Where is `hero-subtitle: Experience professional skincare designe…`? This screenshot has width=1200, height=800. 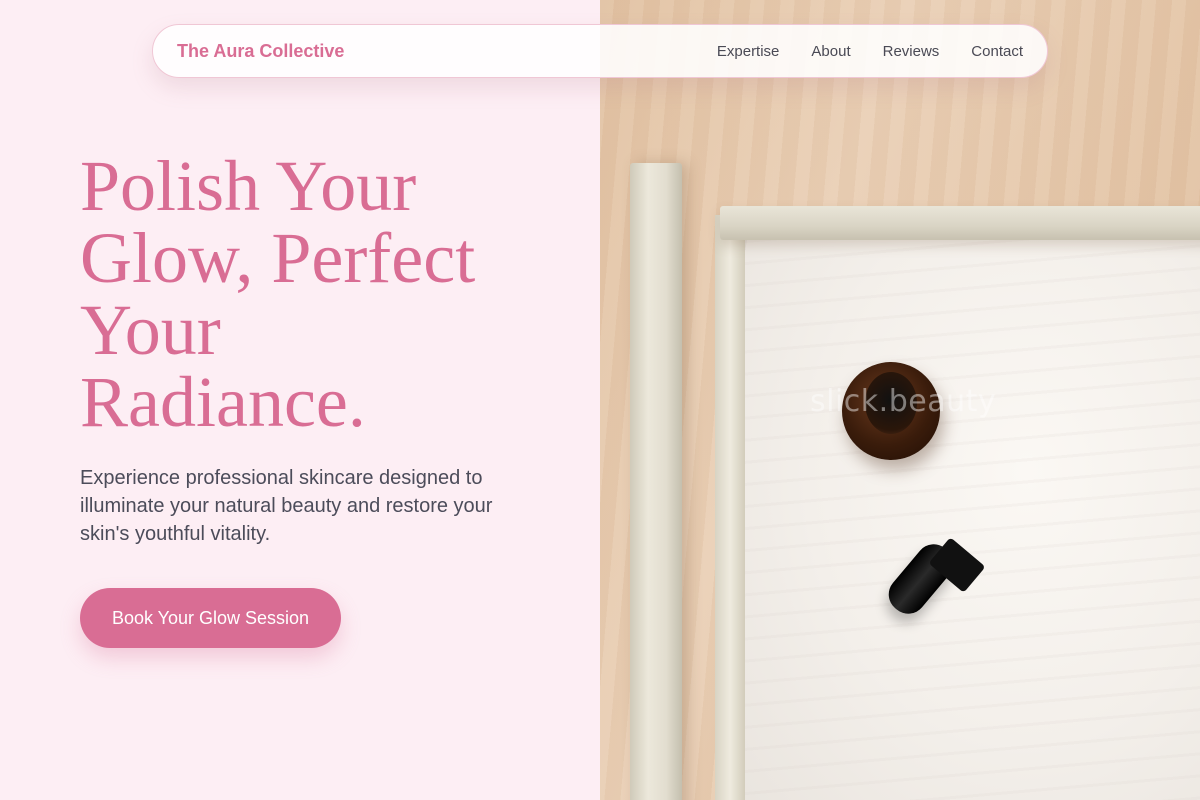
hero-subtitle: Experience professional skincare designe… is located at coordinates (286, 506).